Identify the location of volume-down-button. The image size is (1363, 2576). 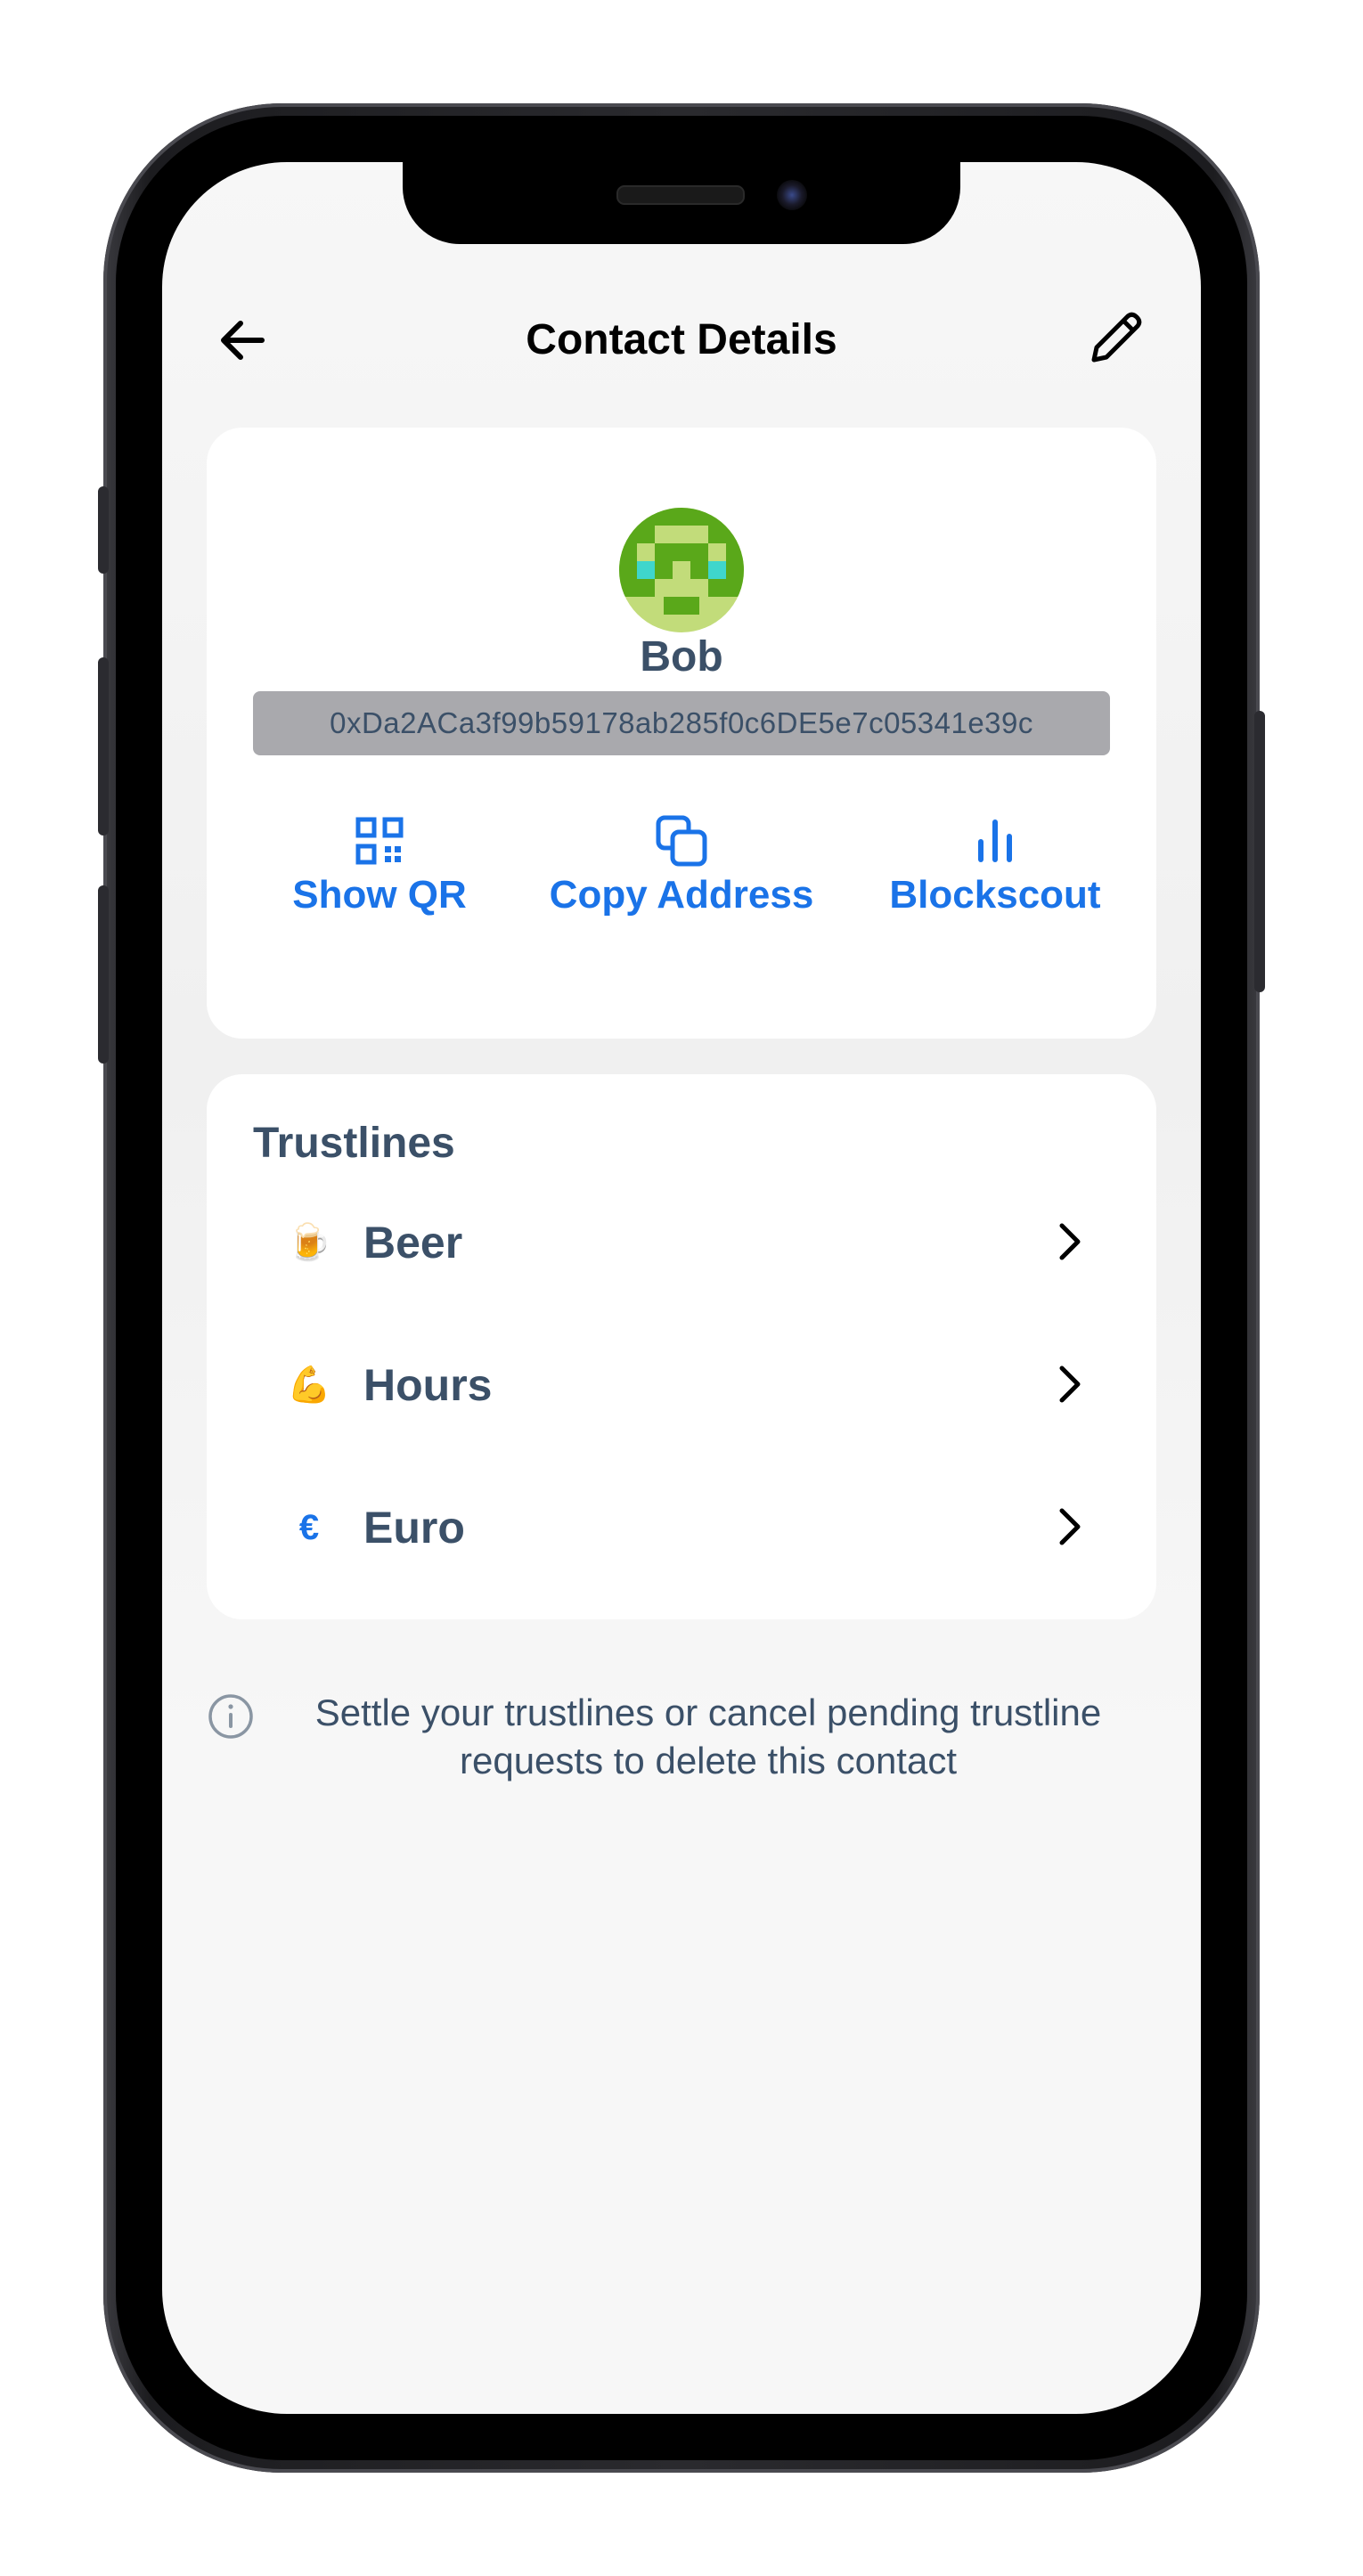
(104, 975).